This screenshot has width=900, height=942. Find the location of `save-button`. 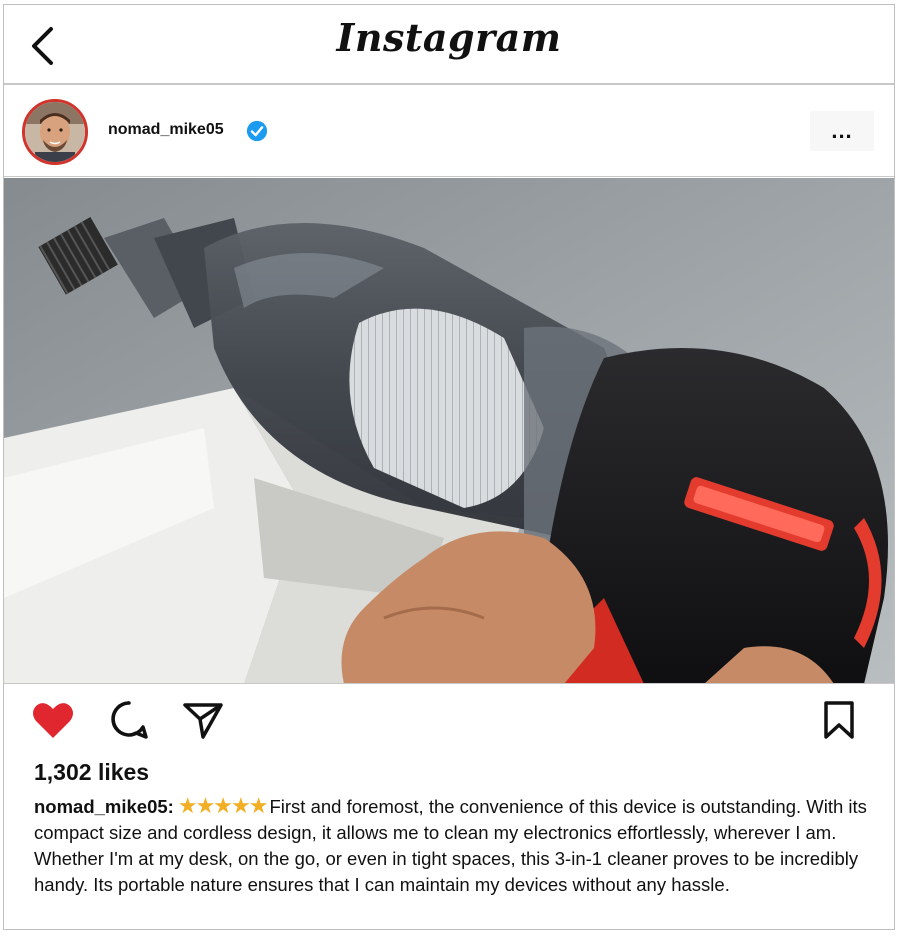

save-button is located at coordinates (839, 720).